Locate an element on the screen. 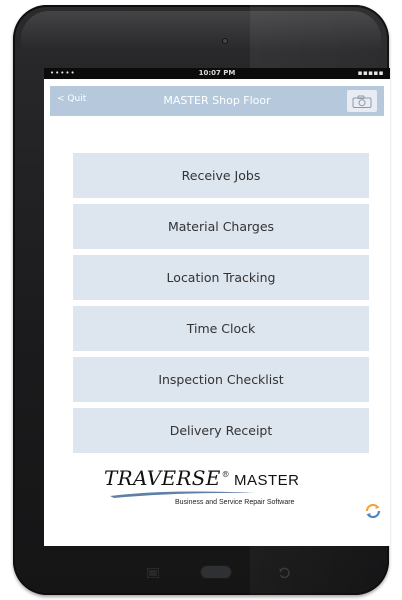  logo-registered-mark: ® is located at coordinates (225, 475).